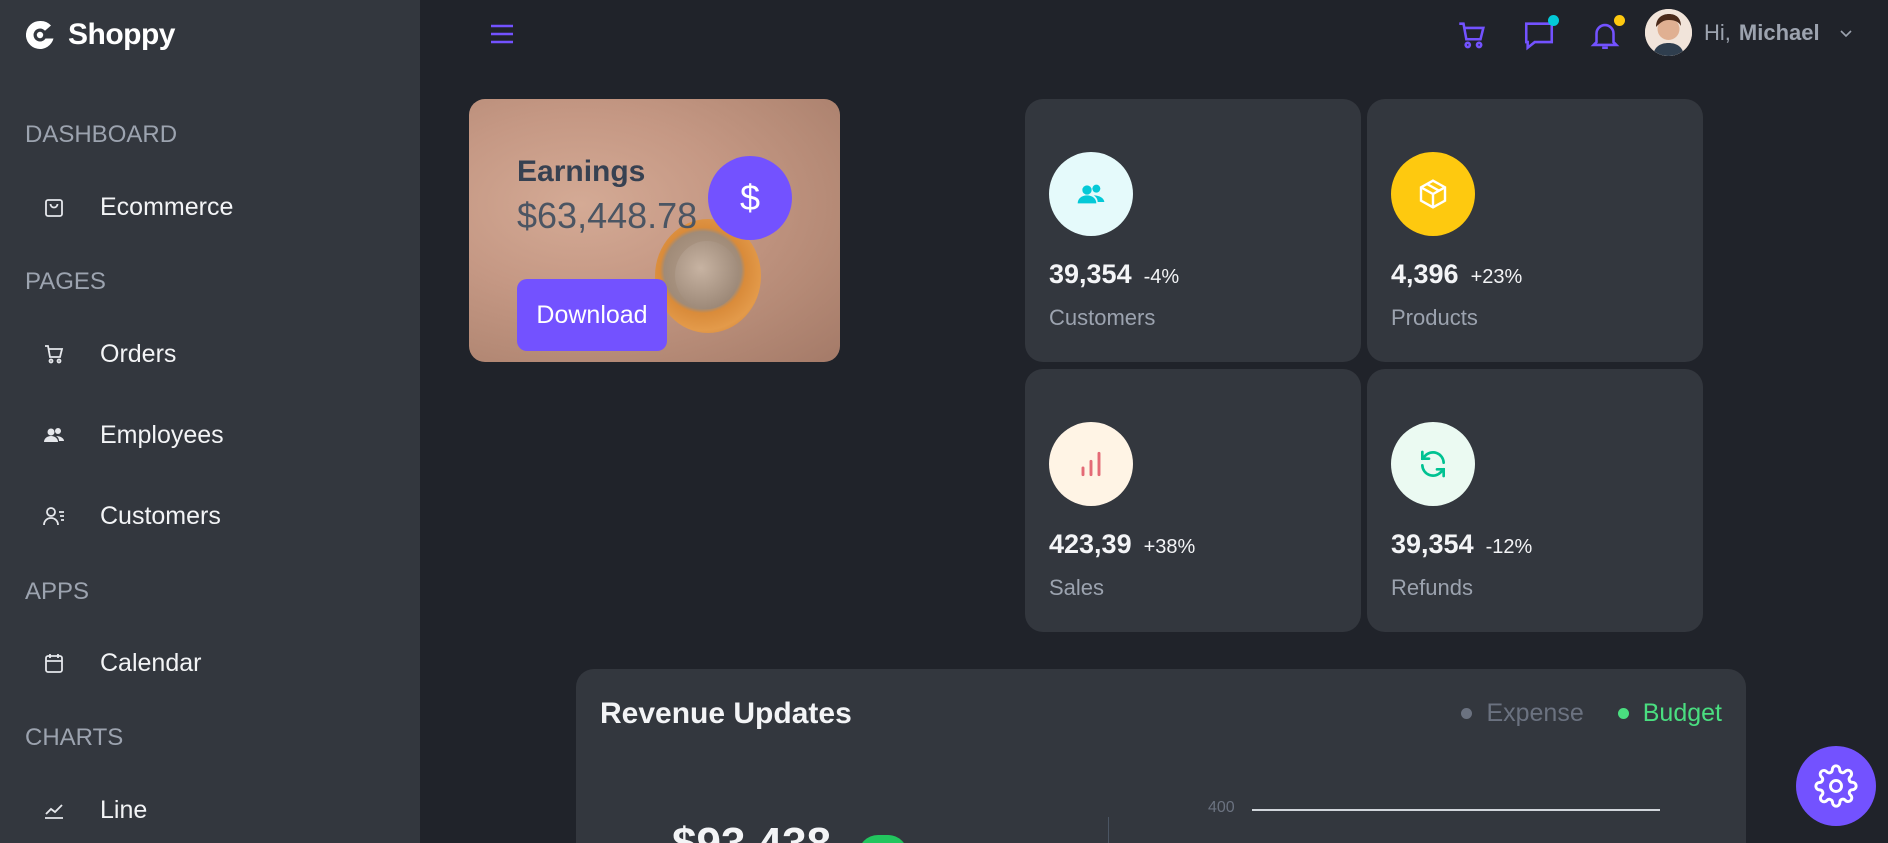 The image size is (1888, 843). What do you see at coordinates (1496, 277) in the screenshot?
I see `stat-percent: +23%` at bounding box center [1496, 277].